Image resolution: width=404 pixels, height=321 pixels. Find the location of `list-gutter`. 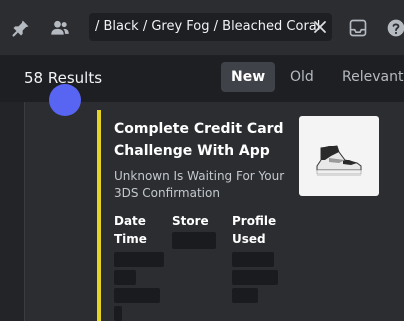

list-gutter is located at coordinates (12, 211).